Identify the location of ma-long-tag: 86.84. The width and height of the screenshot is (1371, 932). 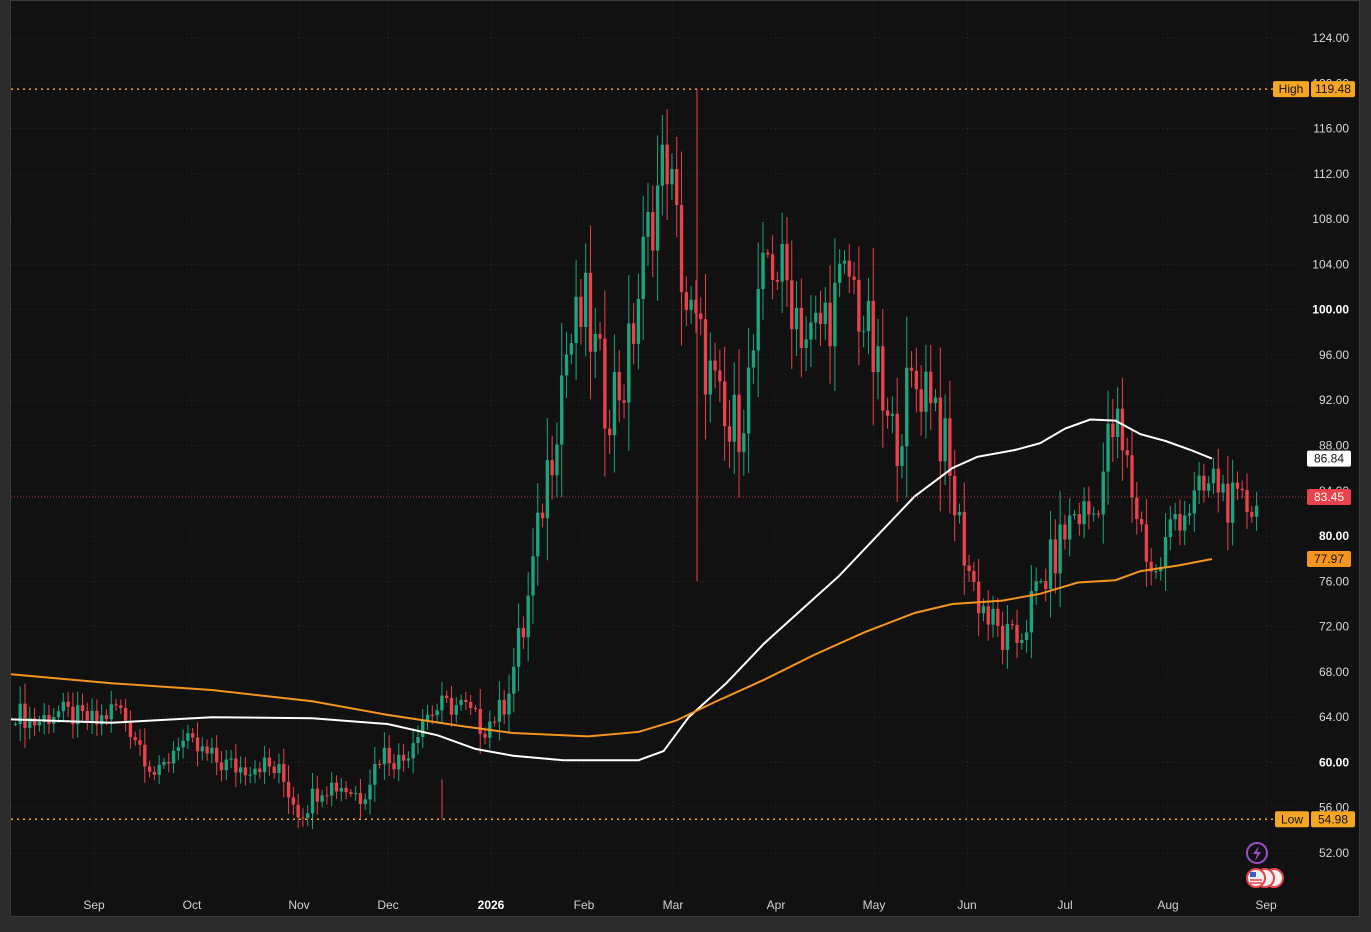
(1329, 458).